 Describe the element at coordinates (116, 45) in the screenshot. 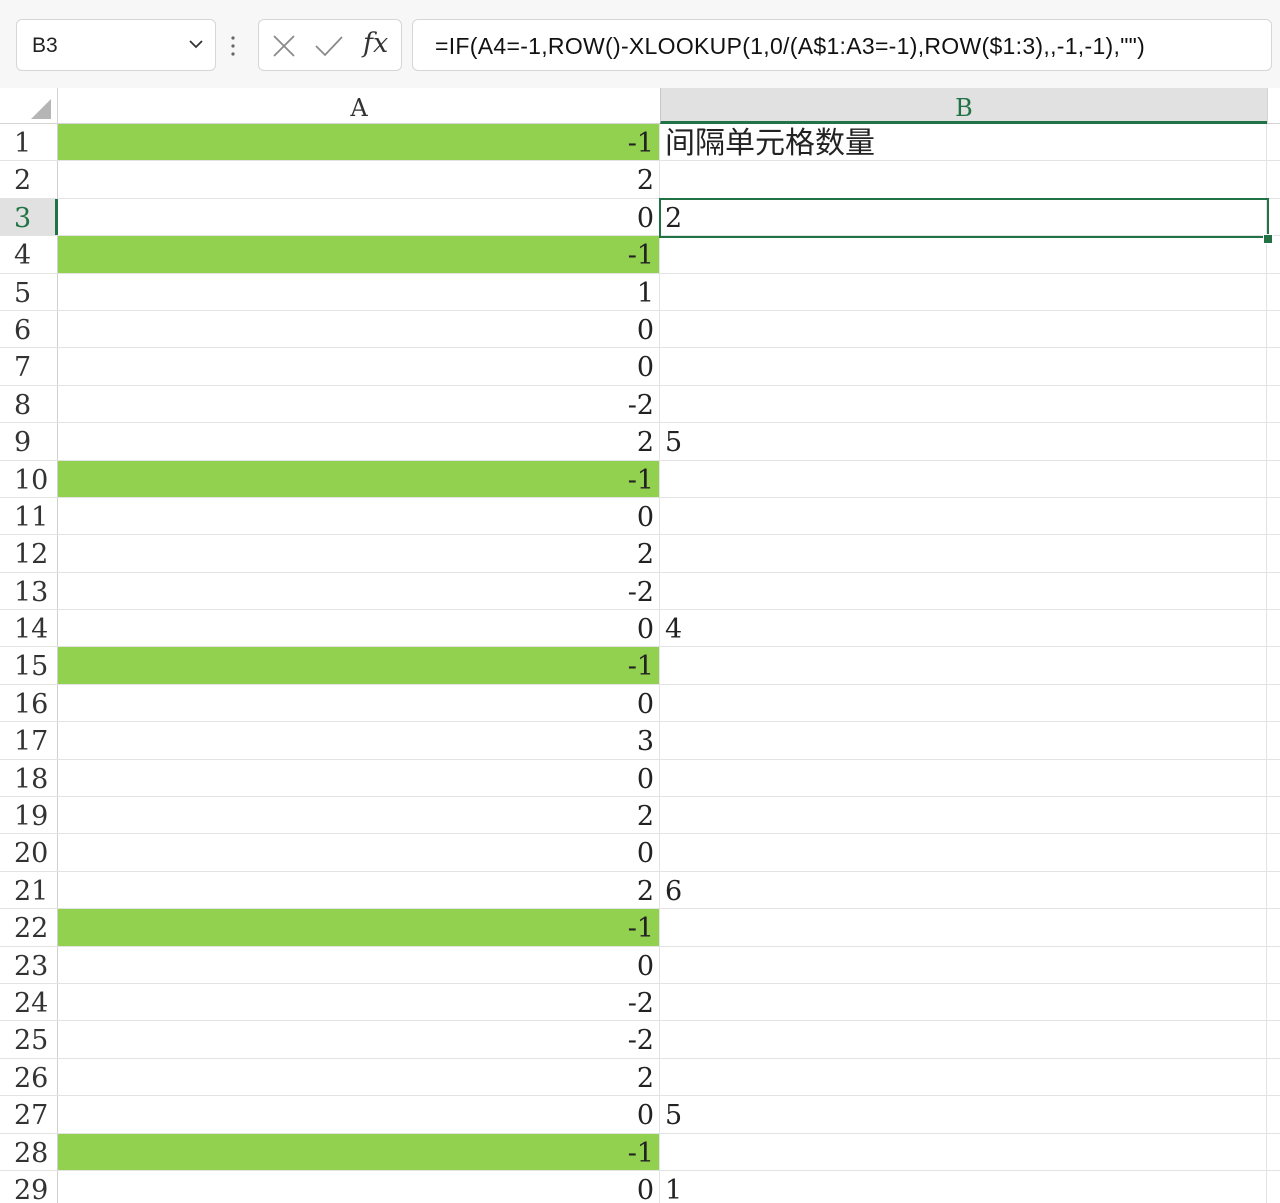

I see `name-box: B3` at that location.